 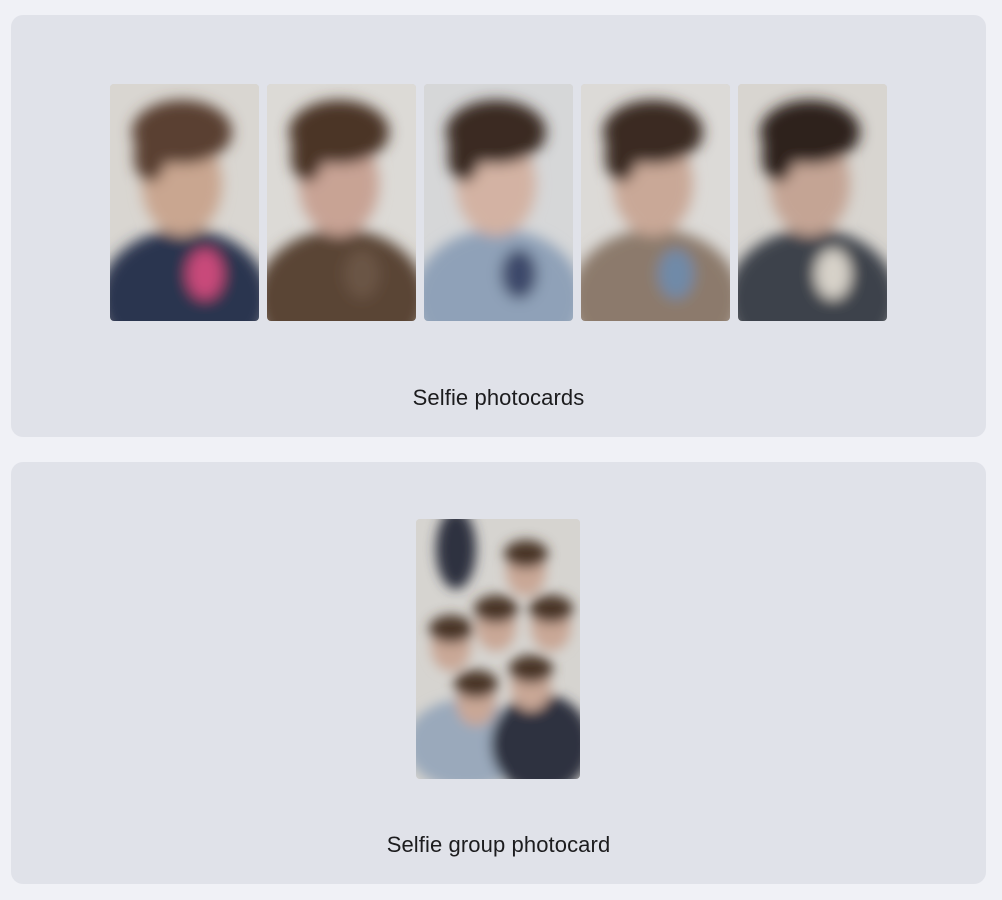 What do you see at coordinates (498, 397) in the screenshot?
I see `section-caption: Selfie photocards` at bounding box center [498, 397].